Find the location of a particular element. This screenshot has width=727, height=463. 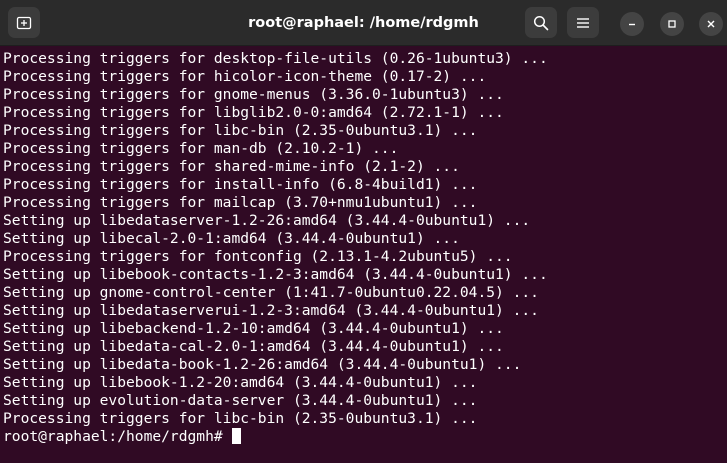

close-icon is located at coordinates (711, 24).